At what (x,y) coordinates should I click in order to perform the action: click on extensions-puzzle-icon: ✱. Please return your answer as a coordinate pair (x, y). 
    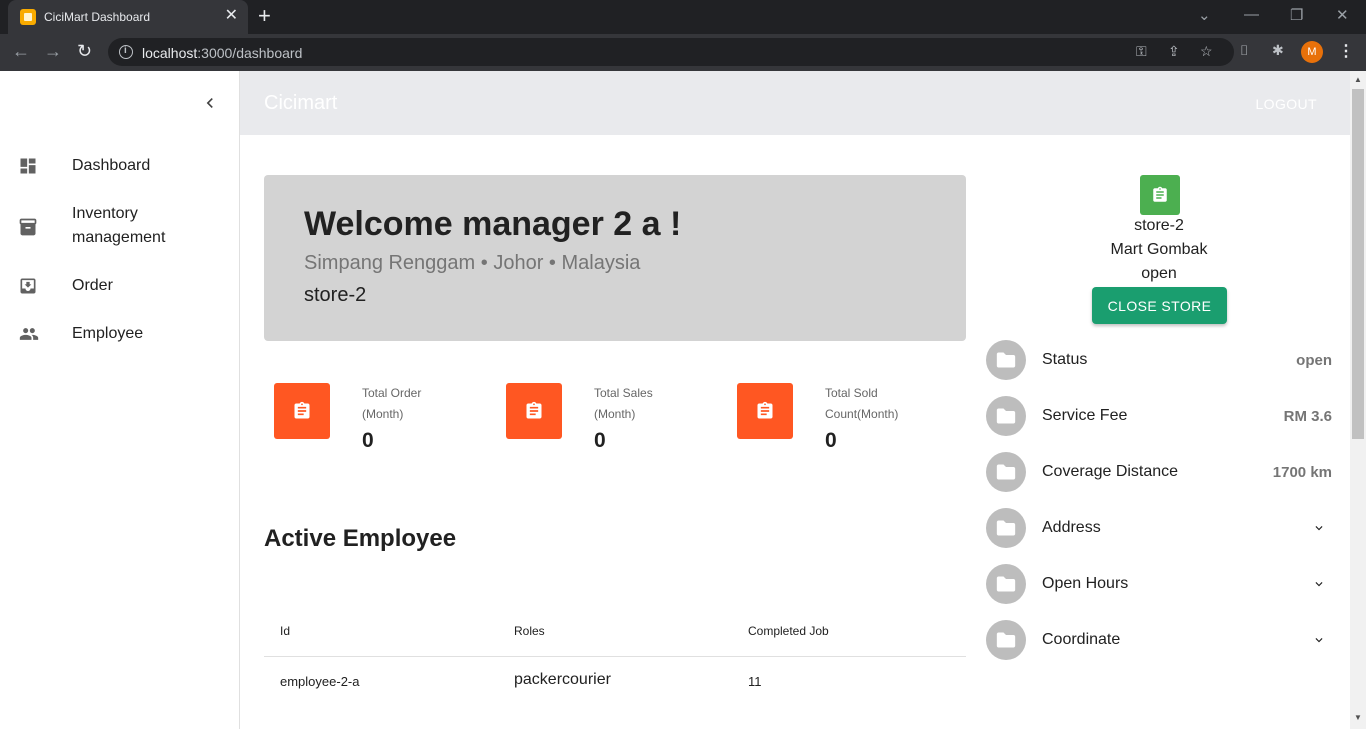
    Looking at the image, I should click on (1278, 50).